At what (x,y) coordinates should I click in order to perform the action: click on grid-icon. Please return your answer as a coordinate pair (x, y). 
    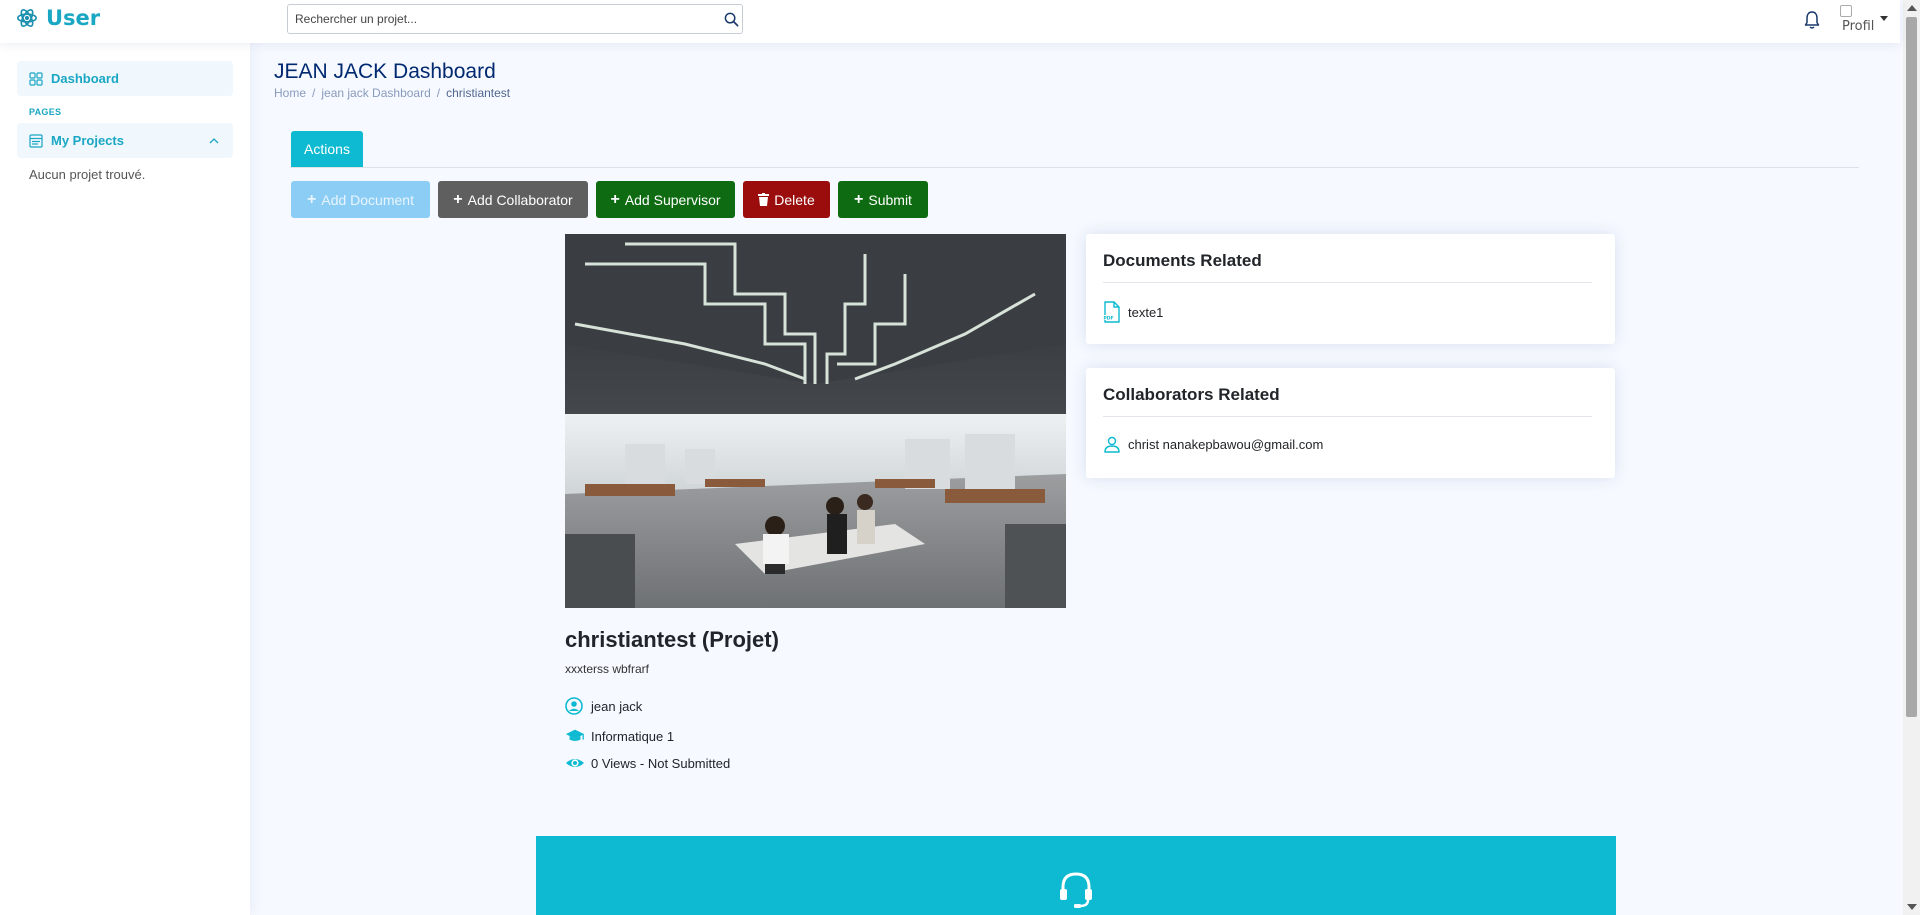
    Looking at the image, I should click on (36, 78).